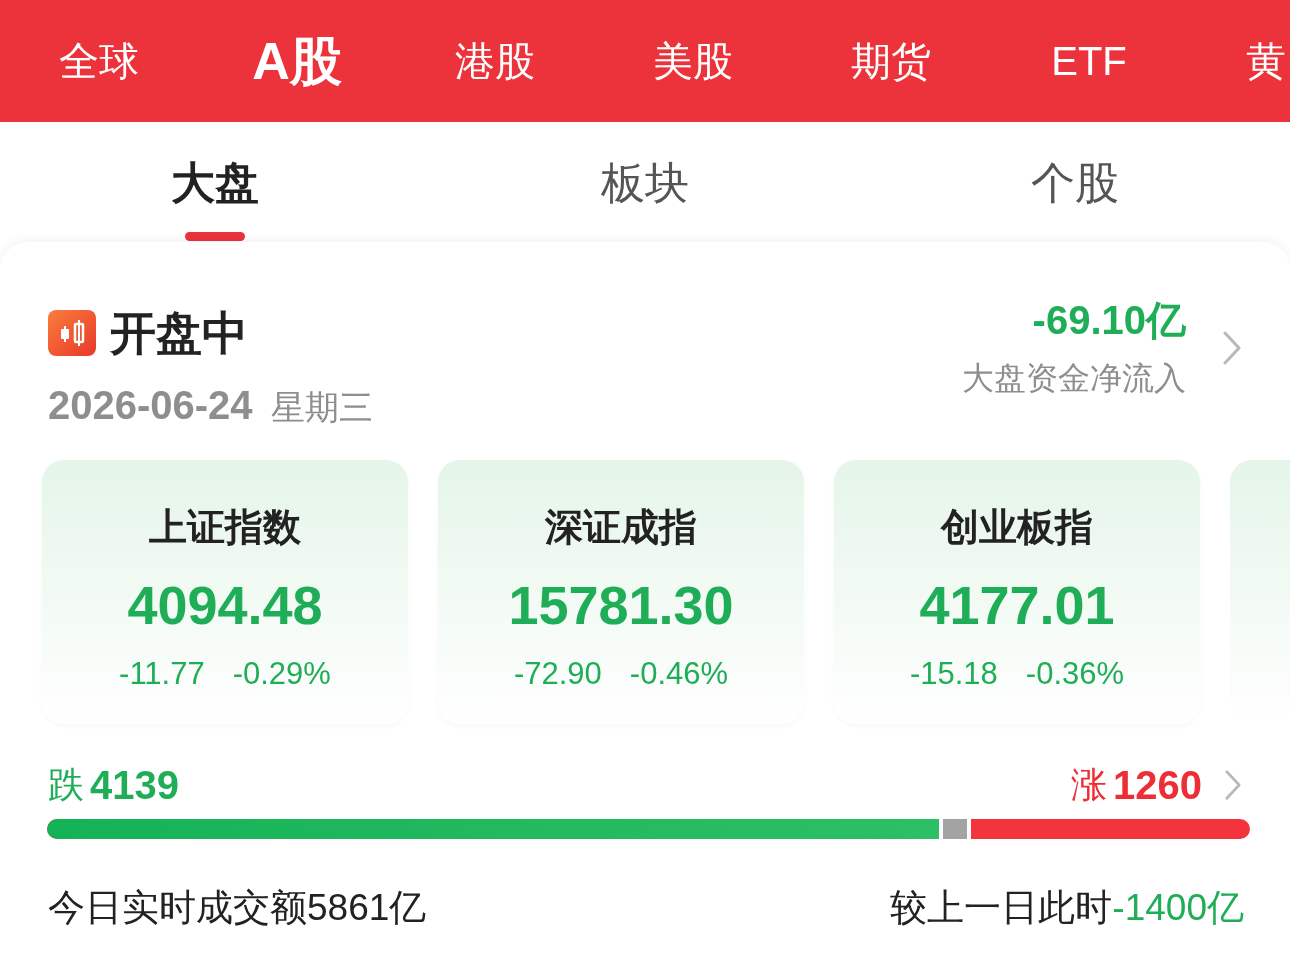 The width and height of the screenshot is (1290, 962). What do you see at coordinates (1075, 674) in the screenshot?
I see `index-change-percent: -0.36%` at bounding box center [1075, 674].